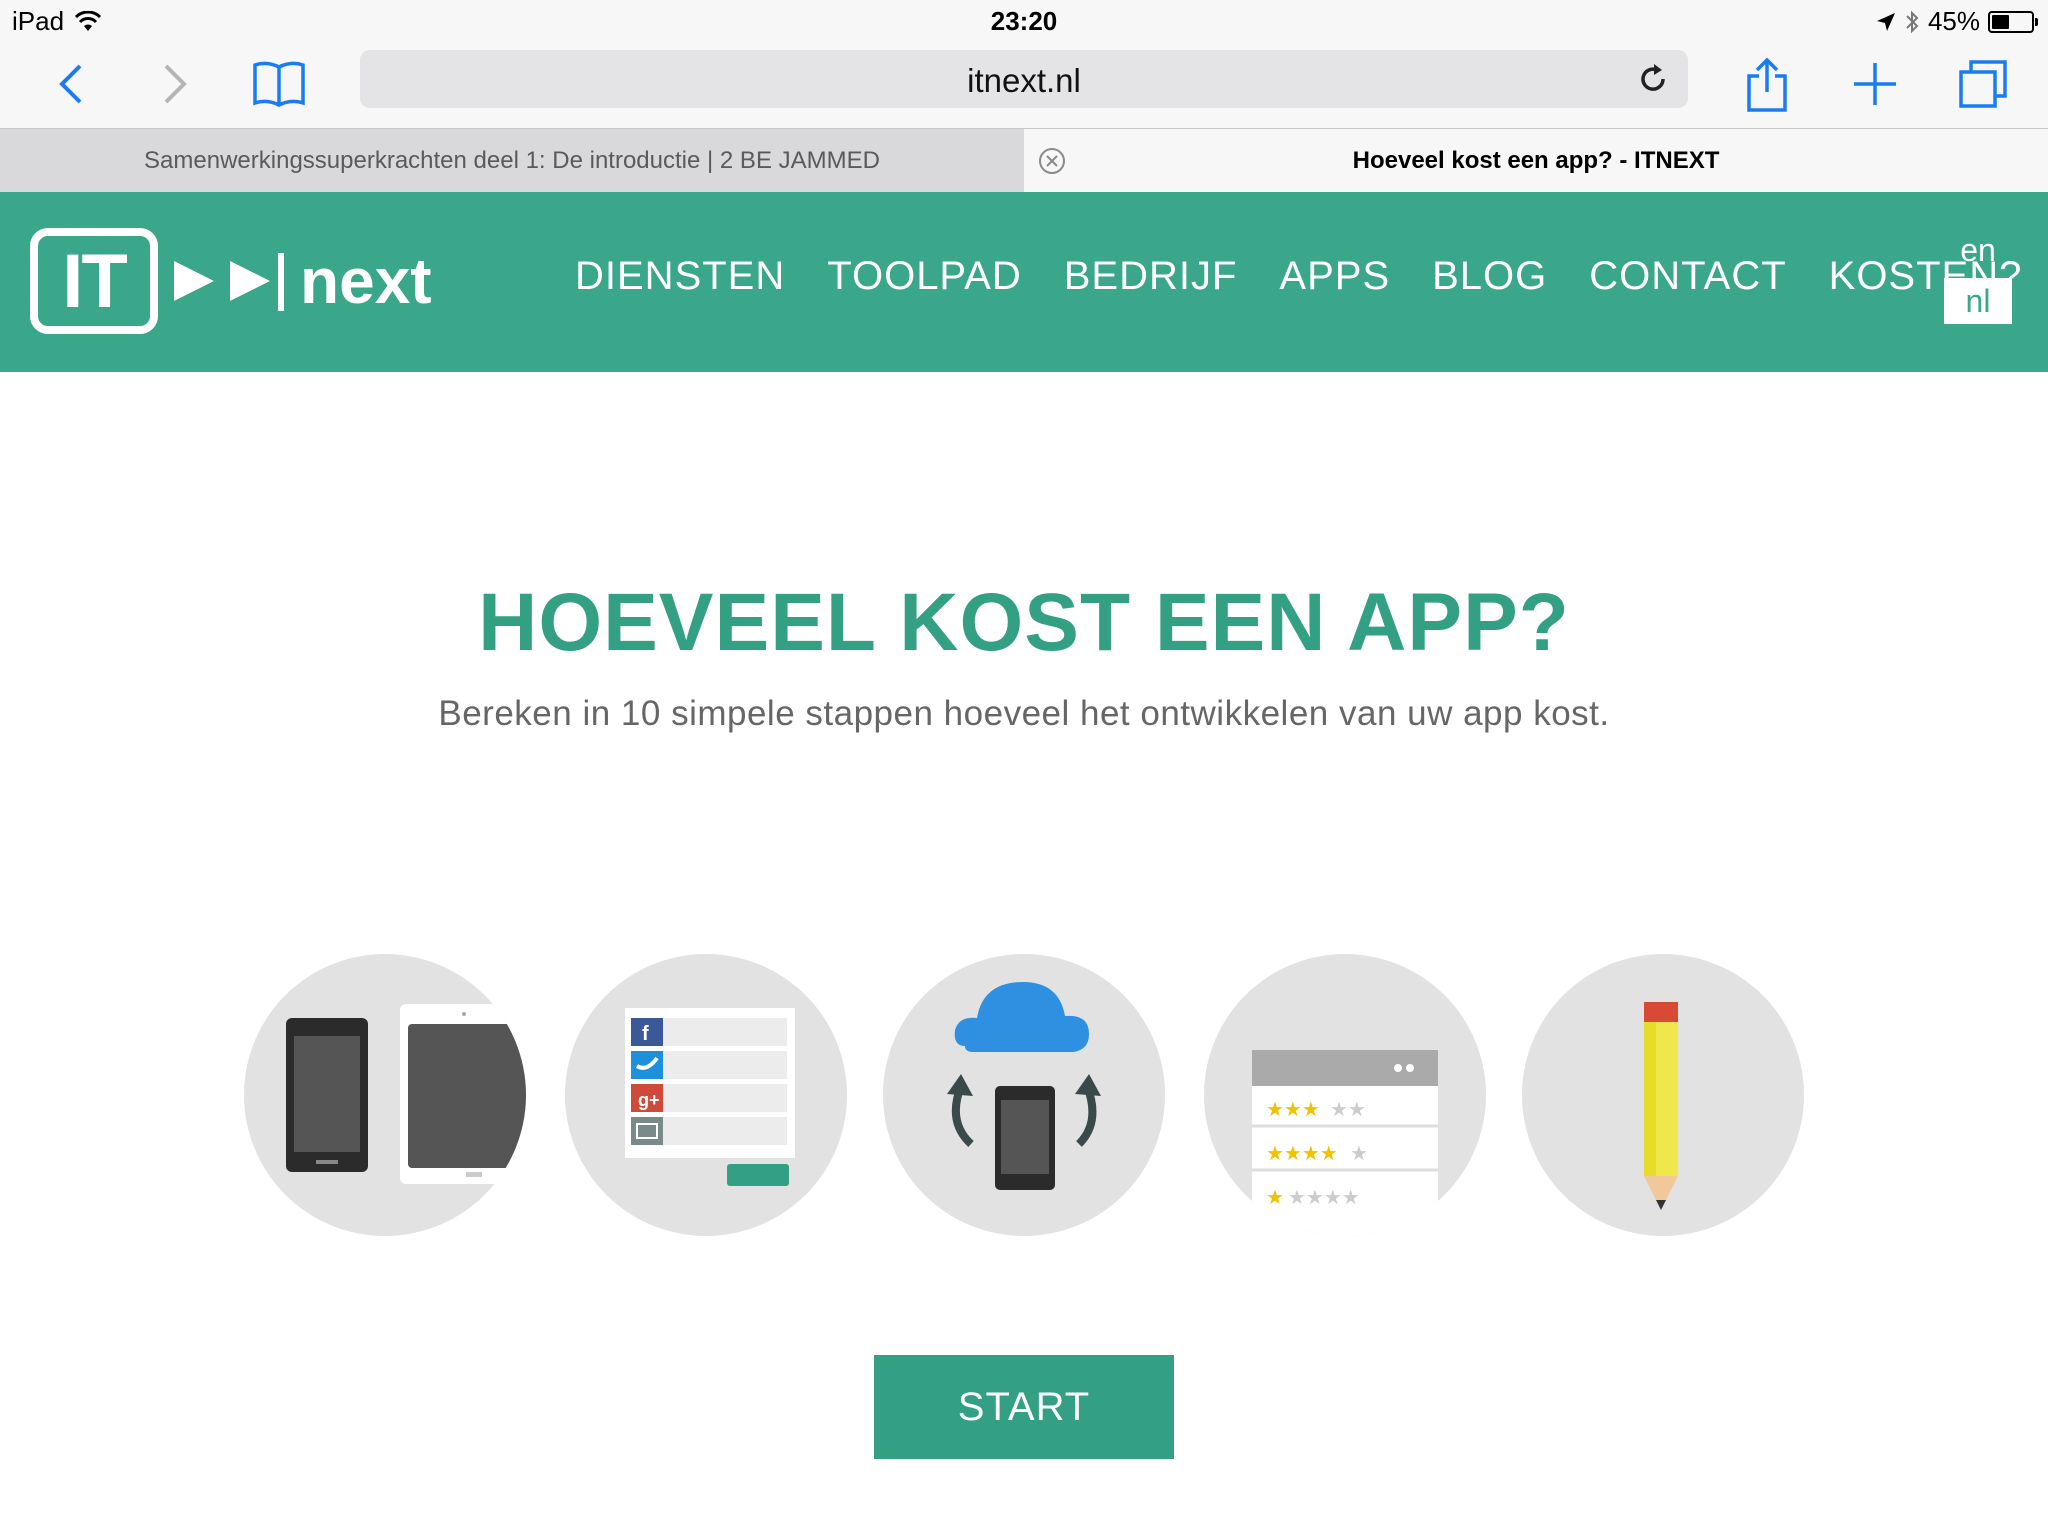 This screenshot has width=2048, height=1536. I want to click on lang-en: en, so click(1978, 255).